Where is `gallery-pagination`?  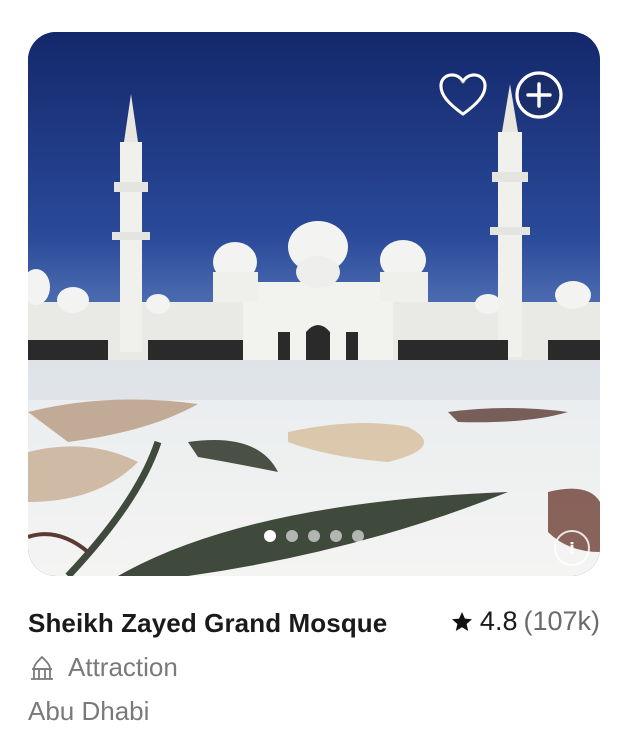 gallery-pagination is located at coordinates (314, 536).